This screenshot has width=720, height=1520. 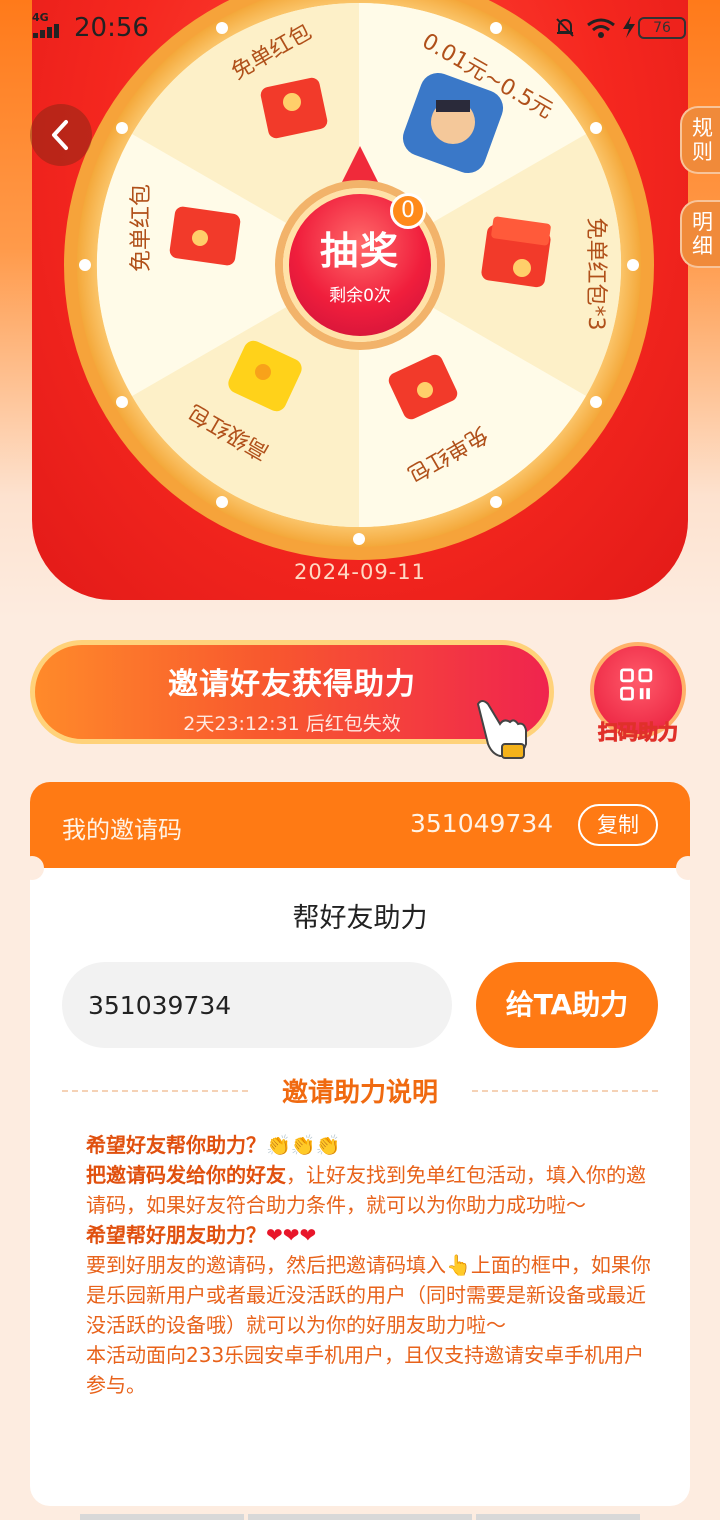 What do you see at coordinates (122, 830) in the screenshot?
I see `invite-code-label: 我的邀请码` at bounding box center [122, 830].